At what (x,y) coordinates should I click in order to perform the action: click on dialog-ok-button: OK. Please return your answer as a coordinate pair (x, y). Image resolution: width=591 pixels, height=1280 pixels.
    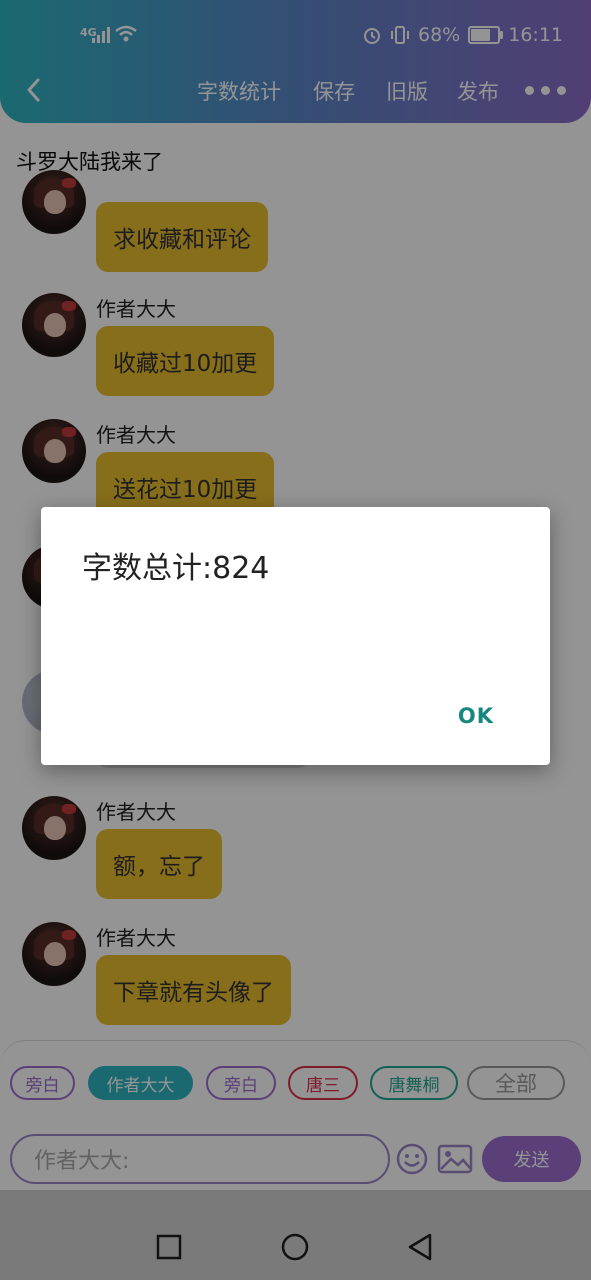
    Looking at the image, I should click on (476, 716).